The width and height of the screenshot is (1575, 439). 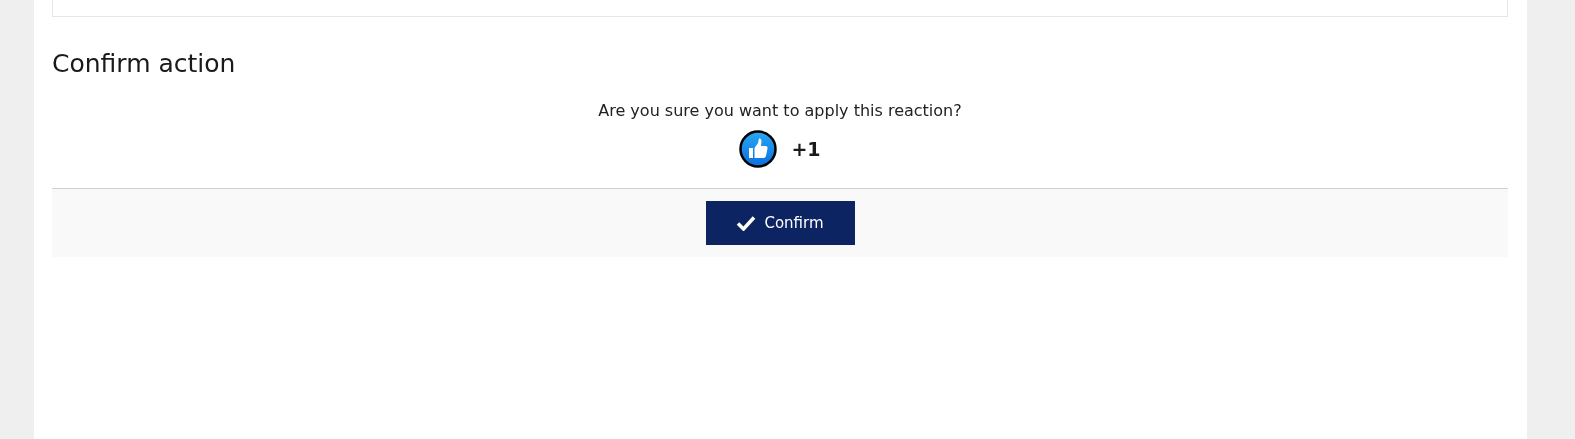 I want to click on confirm-message: Are you sure you want to apply this reaction?, so click(x=780, y=110).